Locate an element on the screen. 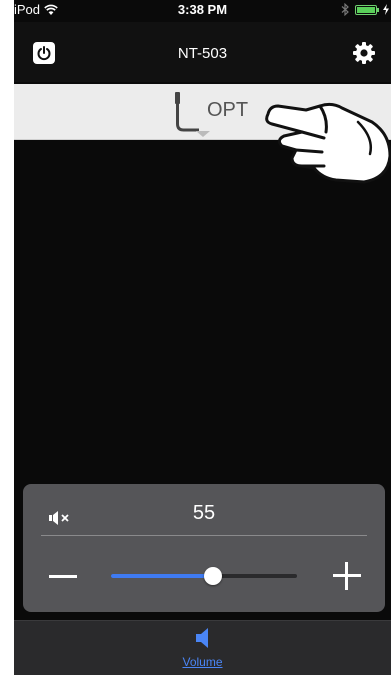 The image size is (391, 675). volume-up-button is located at coordinates (347, 576).